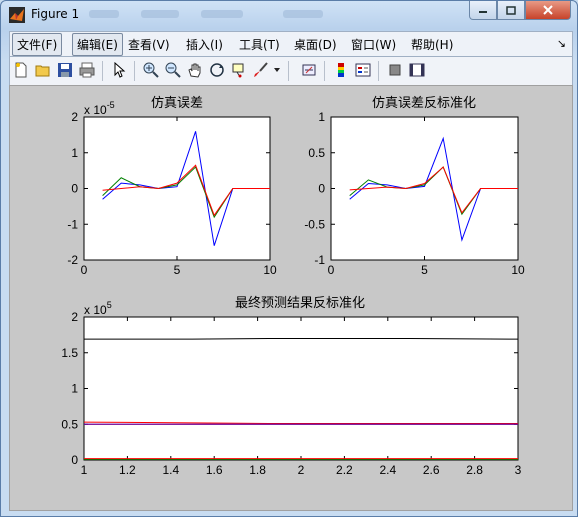 Image resolution: width=578 pixels, height=517 pixels. What do you see at coordinates (239, 70) in the screenshot?
I see `data-cursor-icon` at bounding box center [239, 70].